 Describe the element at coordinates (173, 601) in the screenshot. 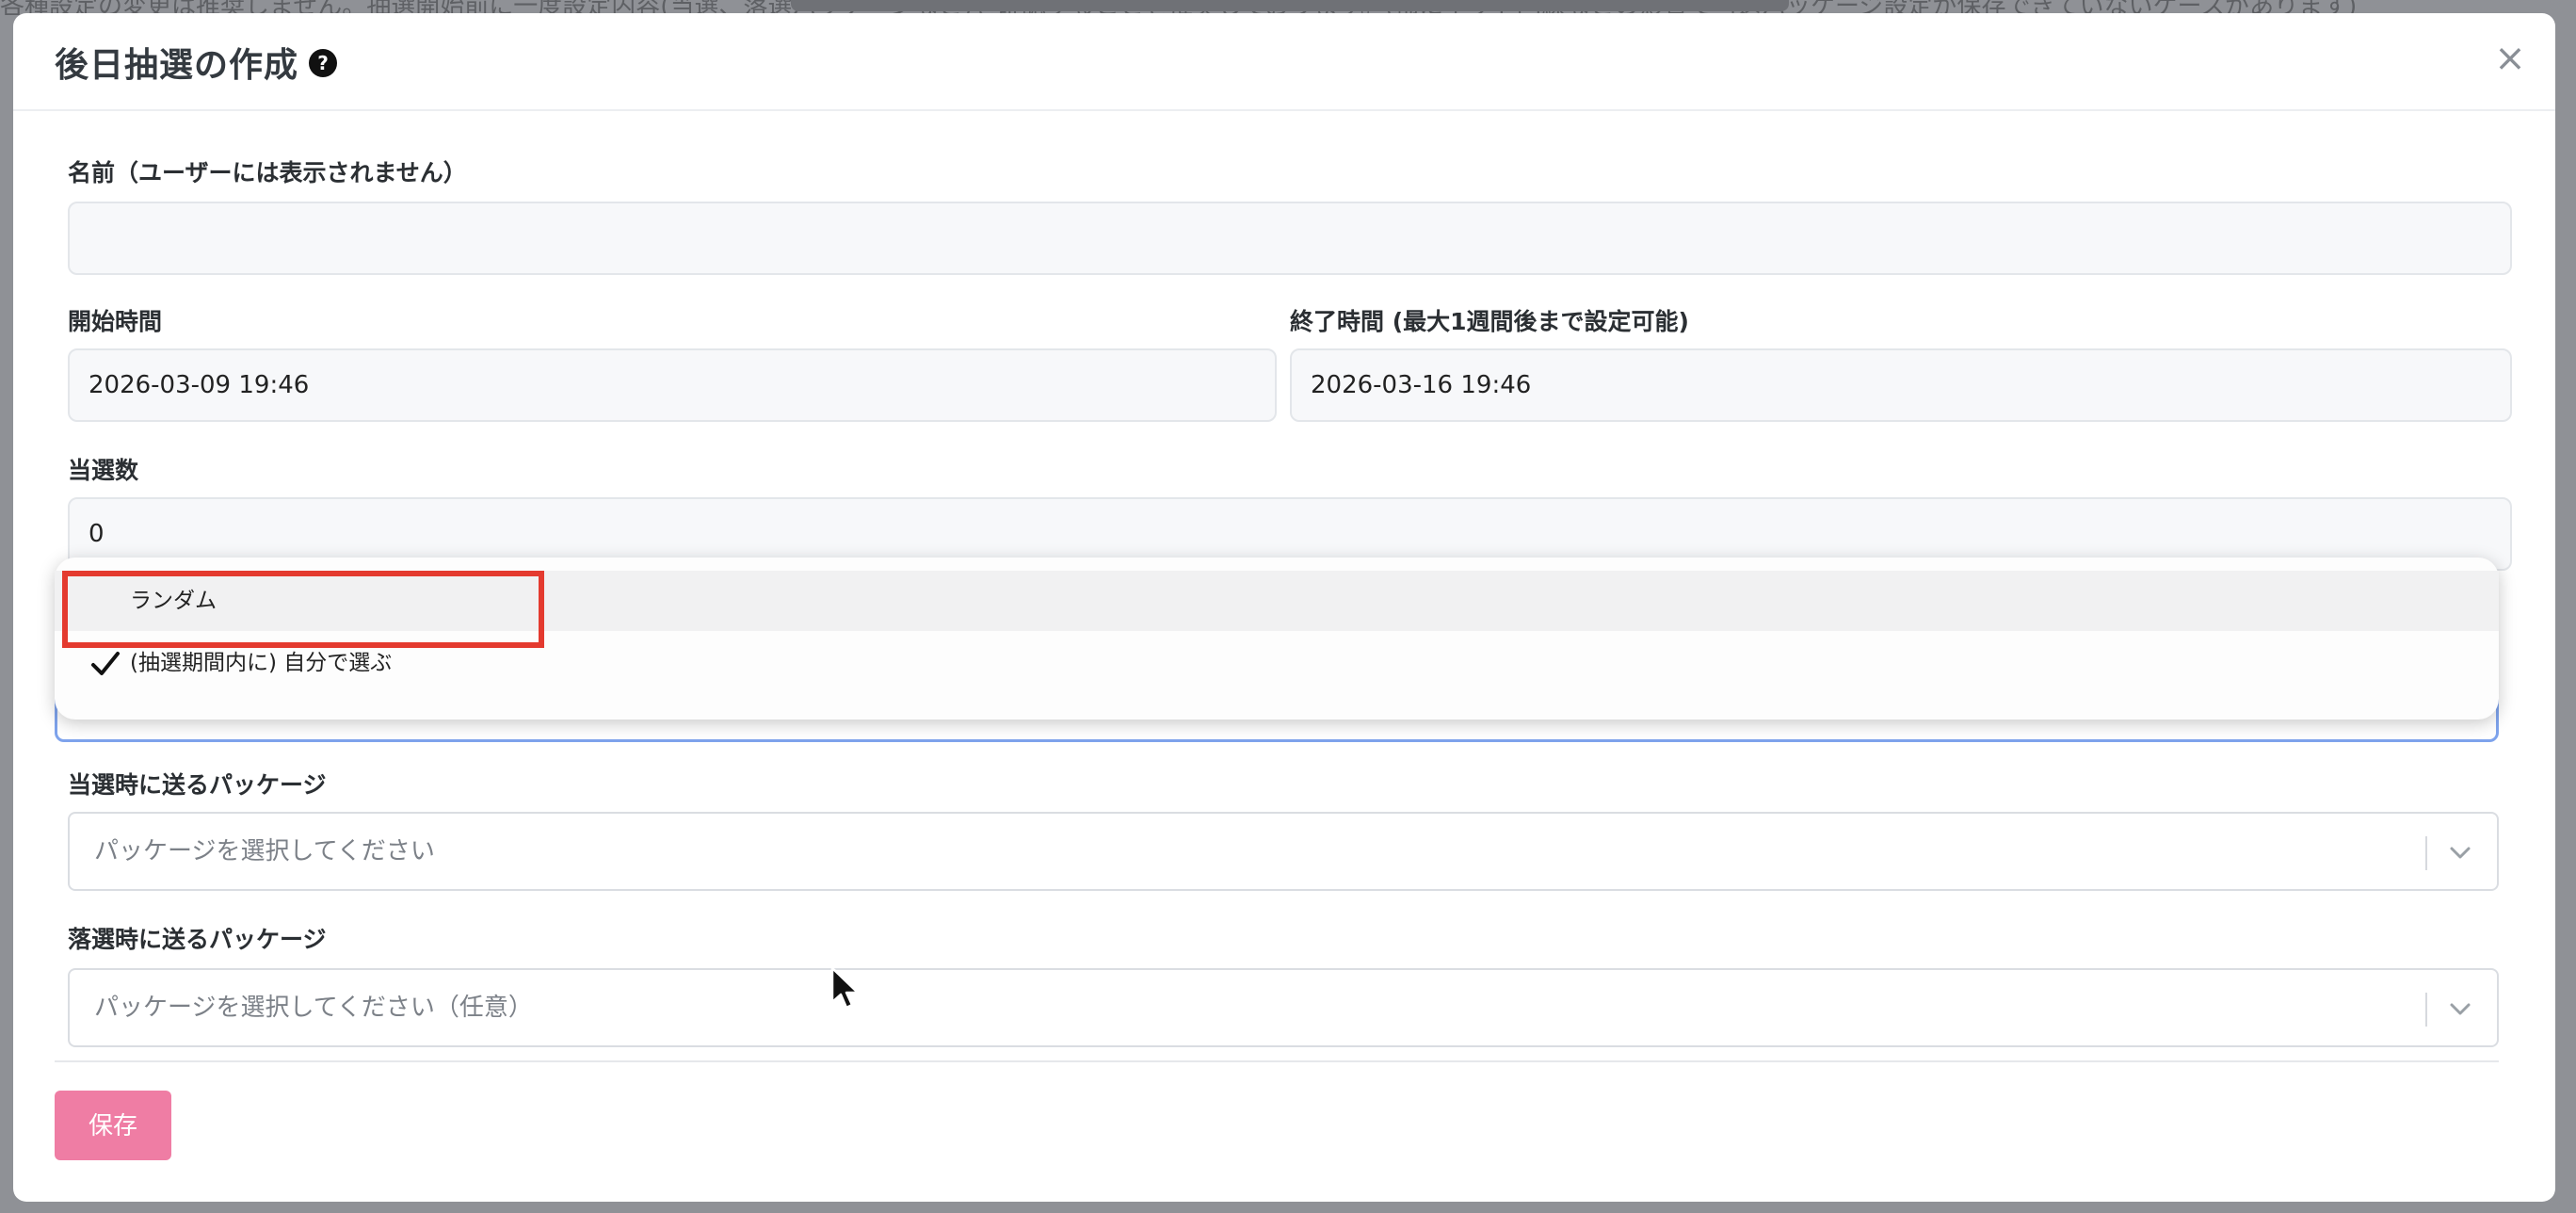

I see `dropdown-option-label: ランダム` at that location.